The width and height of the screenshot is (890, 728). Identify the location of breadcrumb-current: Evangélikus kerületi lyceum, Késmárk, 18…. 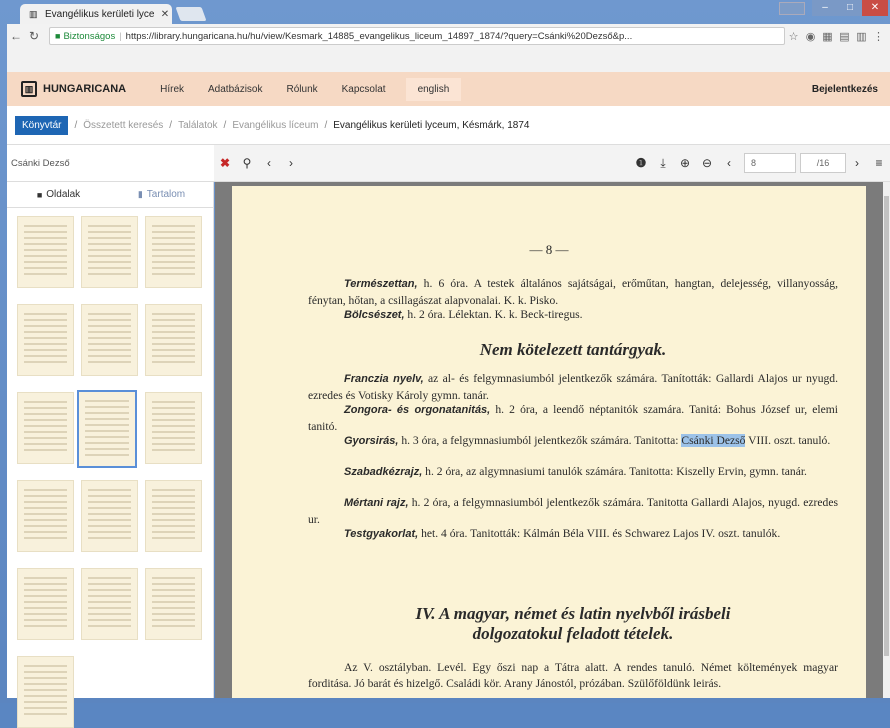
(431, 125).